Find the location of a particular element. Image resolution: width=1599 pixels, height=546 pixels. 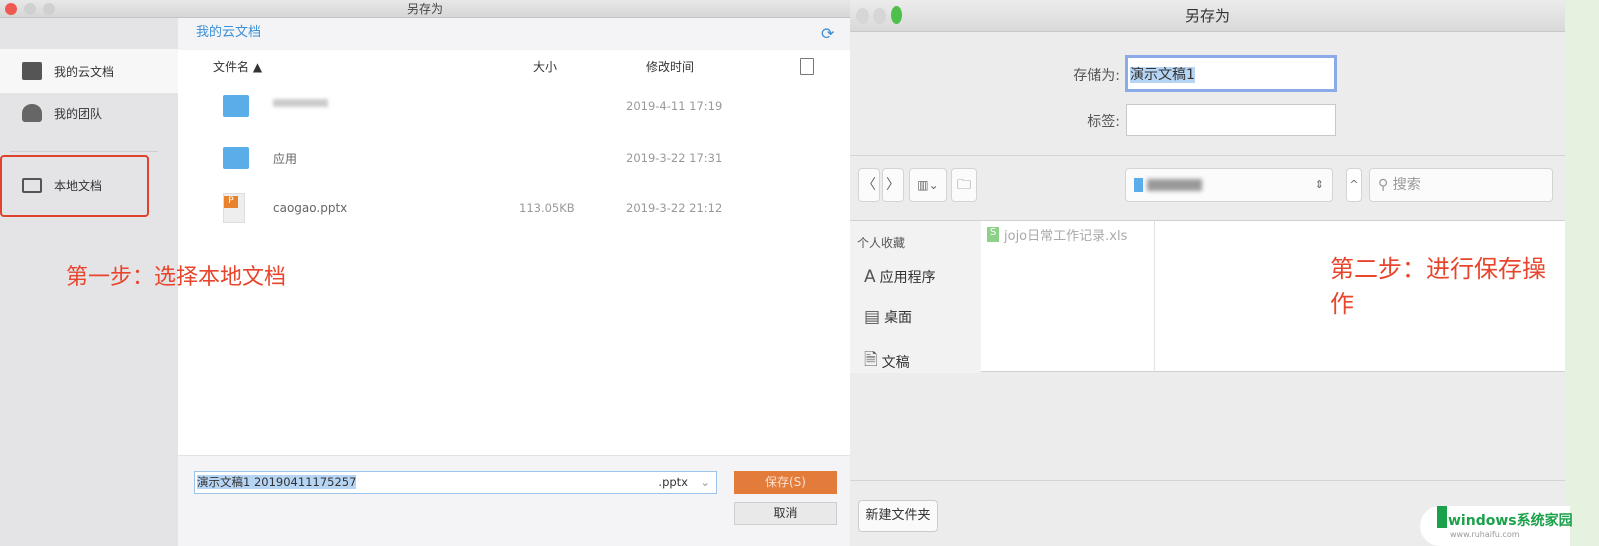

sidebar-item-desktop: ▤ 桌面 is located at coordinates (888, 317).